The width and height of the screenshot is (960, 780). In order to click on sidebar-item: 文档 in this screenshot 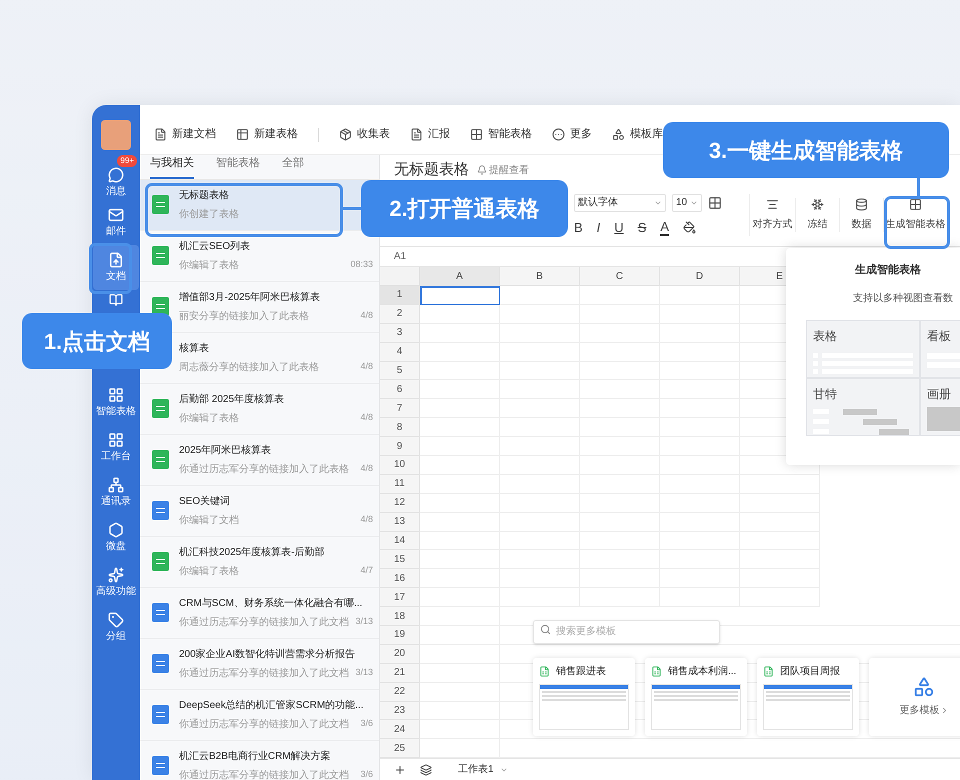, I will do `click(116, 267)`.